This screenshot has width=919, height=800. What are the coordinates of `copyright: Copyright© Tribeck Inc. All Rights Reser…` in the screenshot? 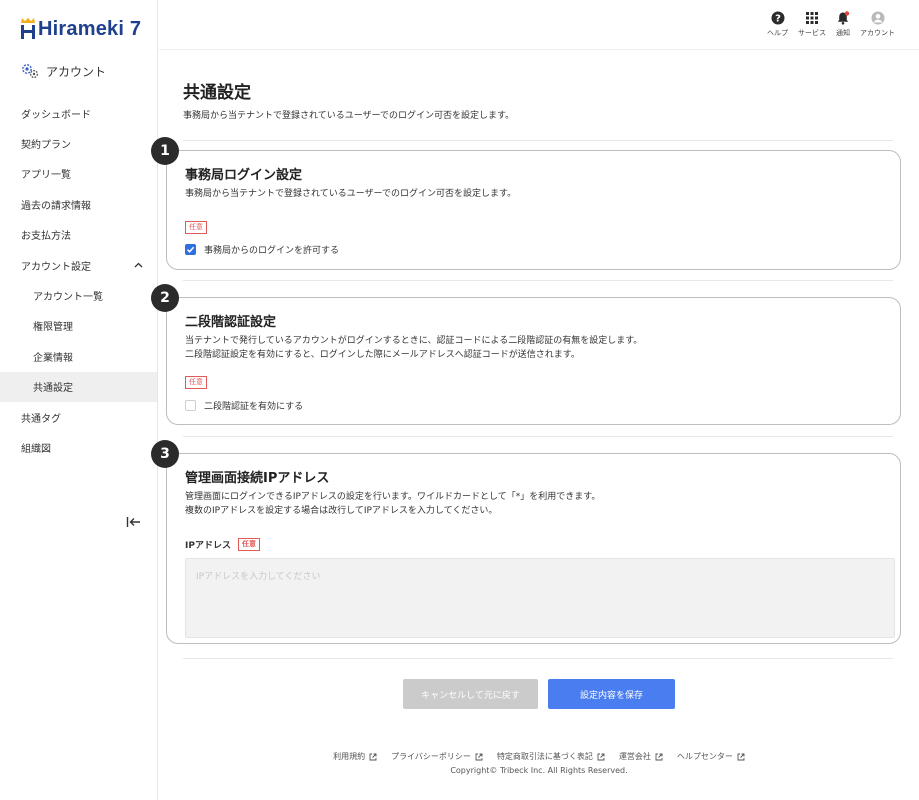 It's located at (539, 770).